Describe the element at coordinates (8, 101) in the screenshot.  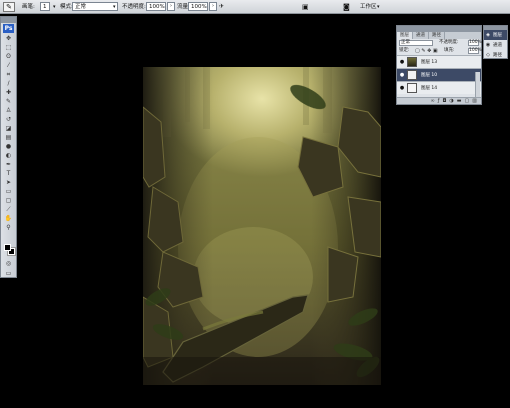
I see `brush-tool-icon: ✎` at that location.